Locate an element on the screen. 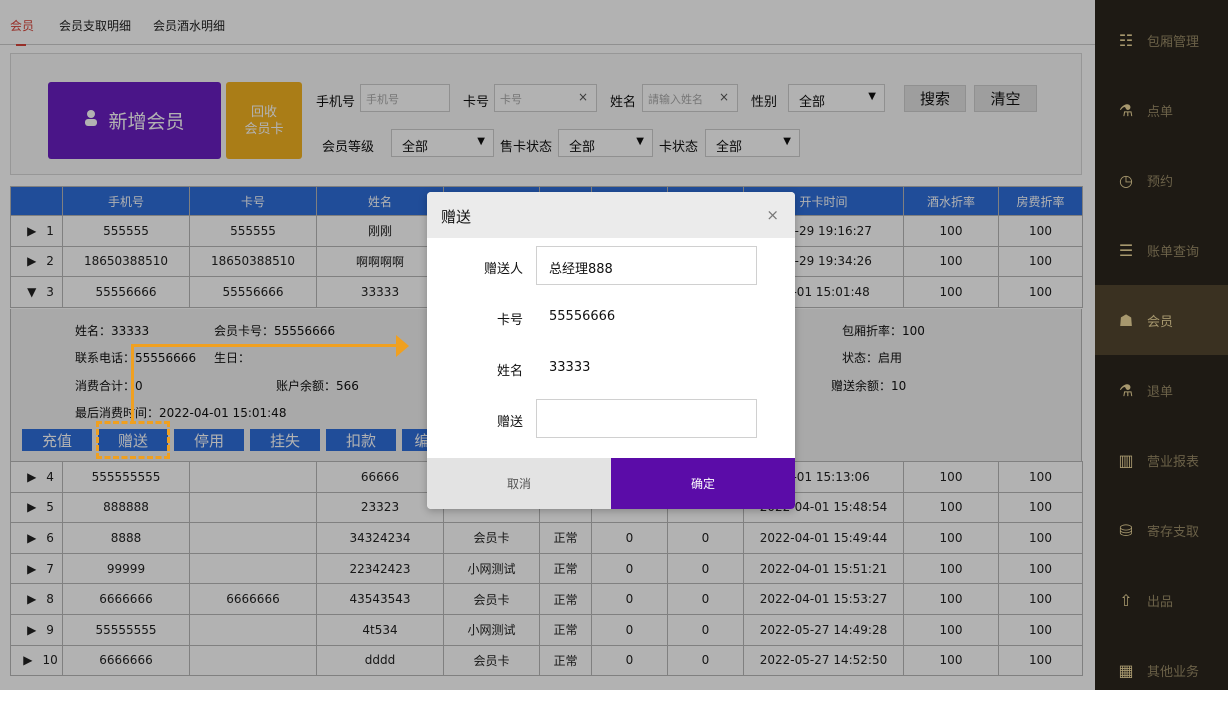  sidebar-item-order: ⚗ 点单 is located at coordinates (1161, 110).